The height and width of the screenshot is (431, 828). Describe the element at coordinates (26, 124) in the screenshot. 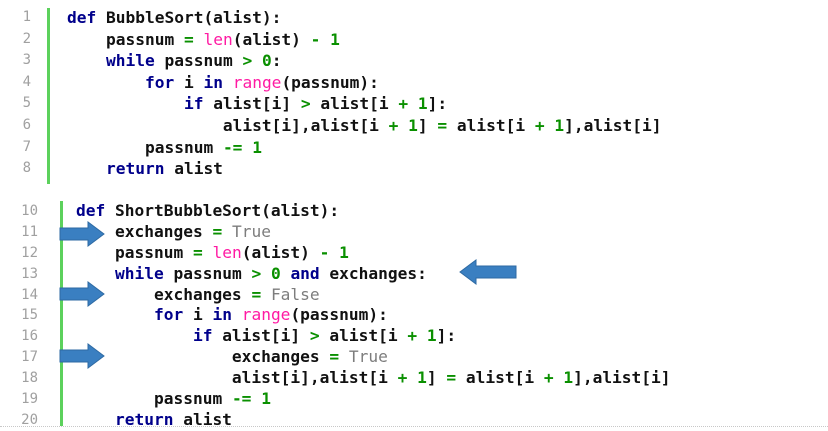

I see `line-number: 6` at that location.